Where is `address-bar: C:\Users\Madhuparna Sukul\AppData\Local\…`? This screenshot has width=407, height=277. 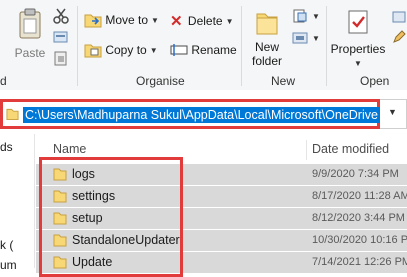 address-bar: C:\Users\Madhuparna Sukul\AppData\Local\… is located at coordinates (190, 114).